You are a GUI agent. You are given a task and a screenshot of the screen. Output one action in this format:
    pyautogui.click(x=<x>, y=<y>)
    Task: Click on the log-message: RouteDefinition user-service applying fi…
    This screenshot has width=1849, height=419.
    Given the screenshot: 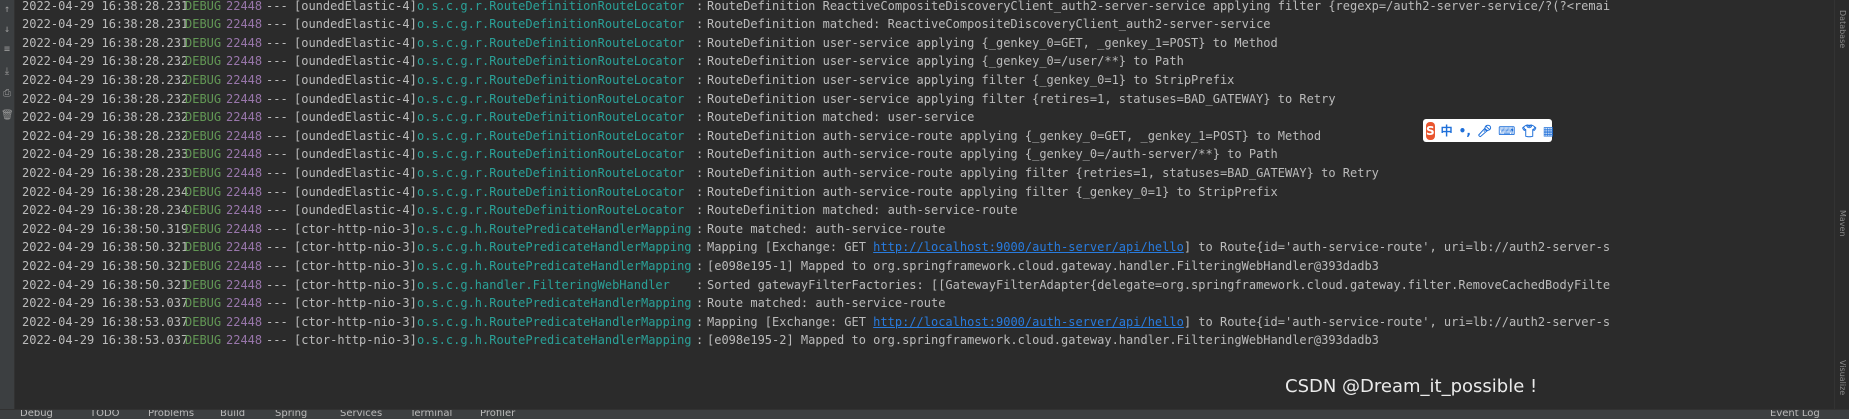 What is the action you would take?
    pyautogui.click(x=1021, y=99)
    